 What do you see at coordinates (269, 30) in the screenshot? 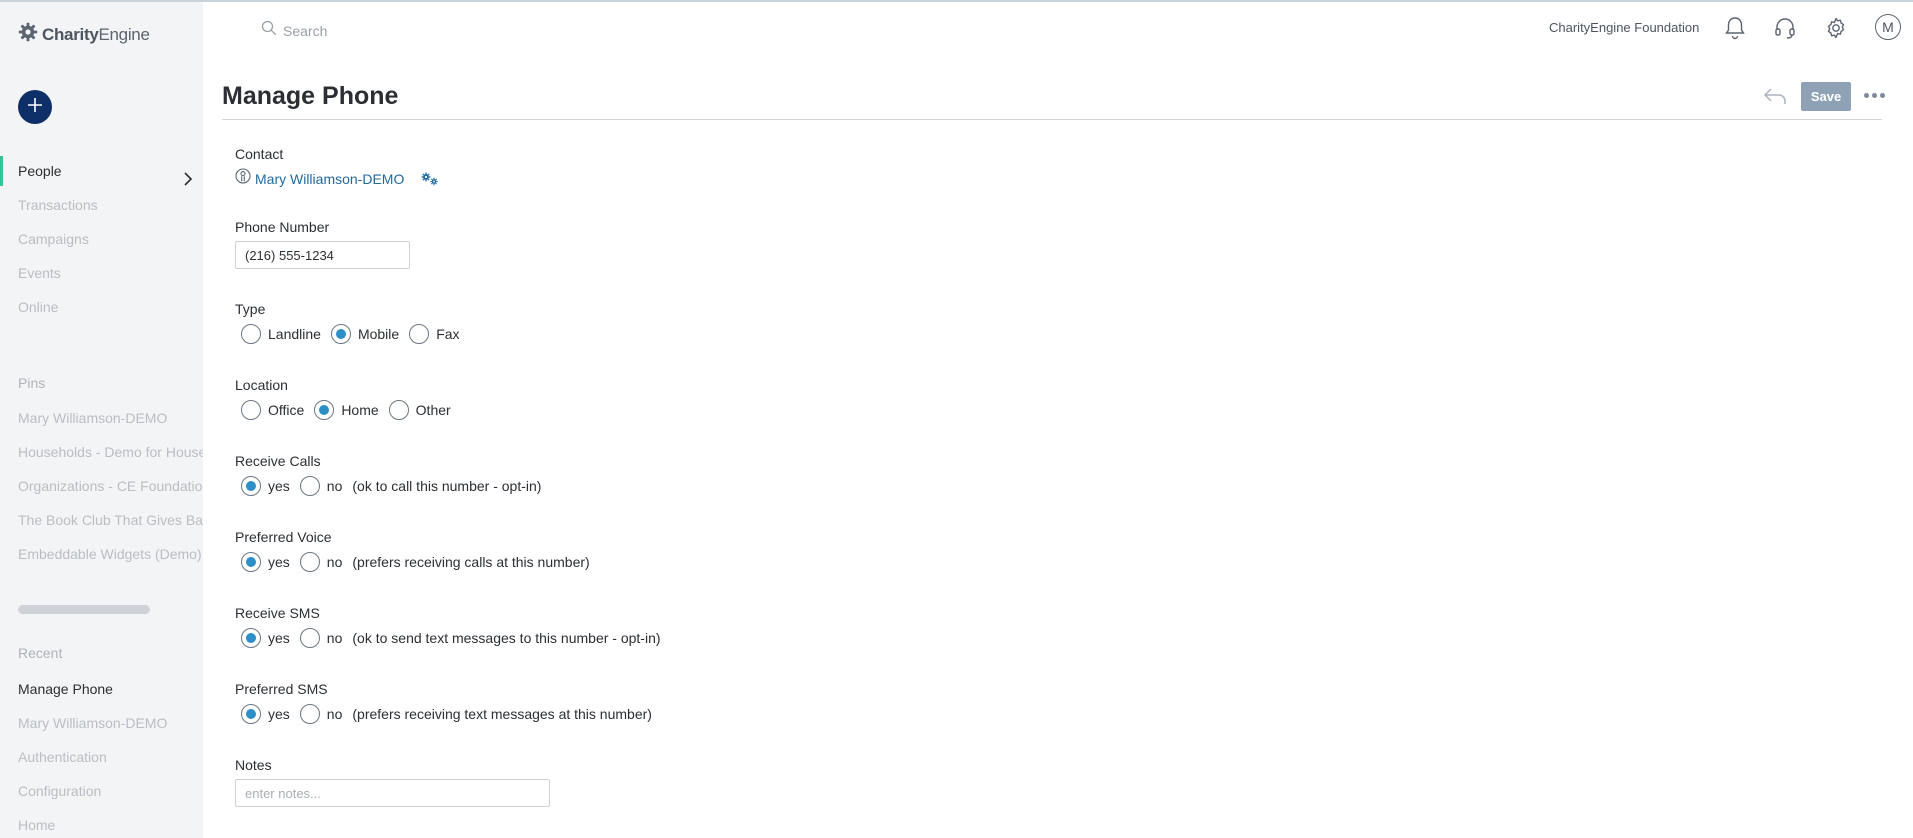
I see `search-icon` at bounding box center [269, 30].